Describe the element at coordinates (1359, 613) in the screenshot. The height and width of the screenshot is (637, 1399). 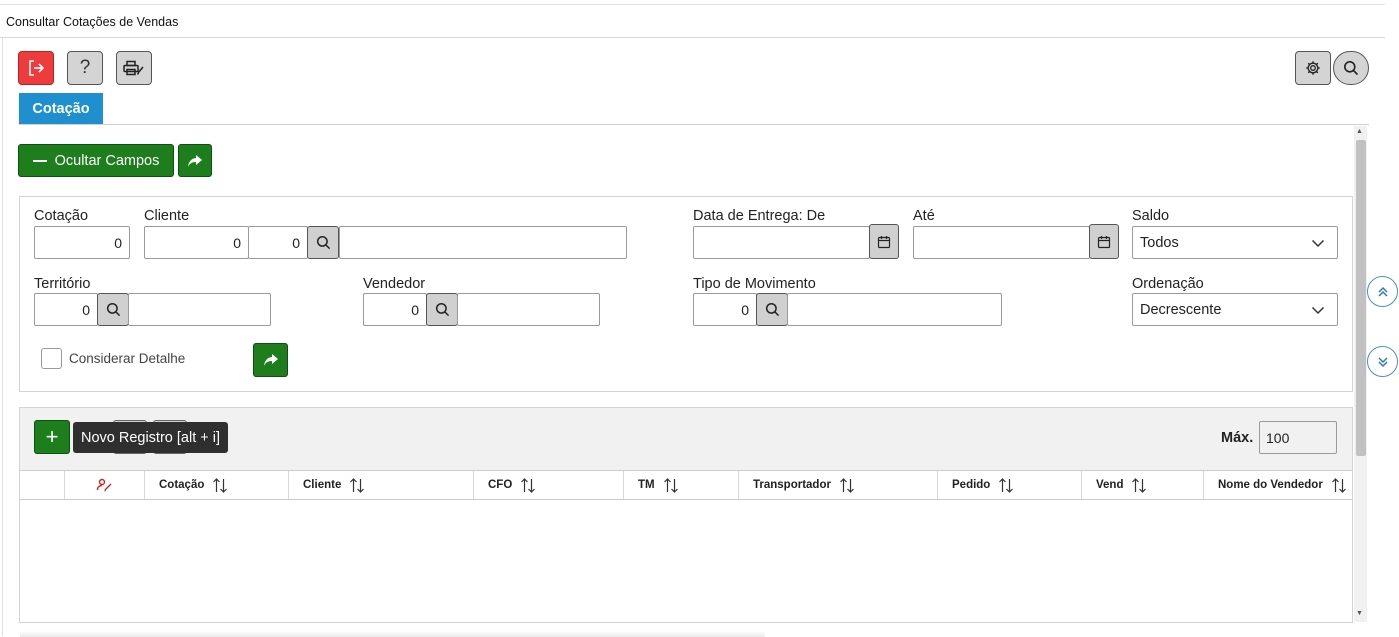
I see `scroll-down-arrow-icon: ▼` at that location.